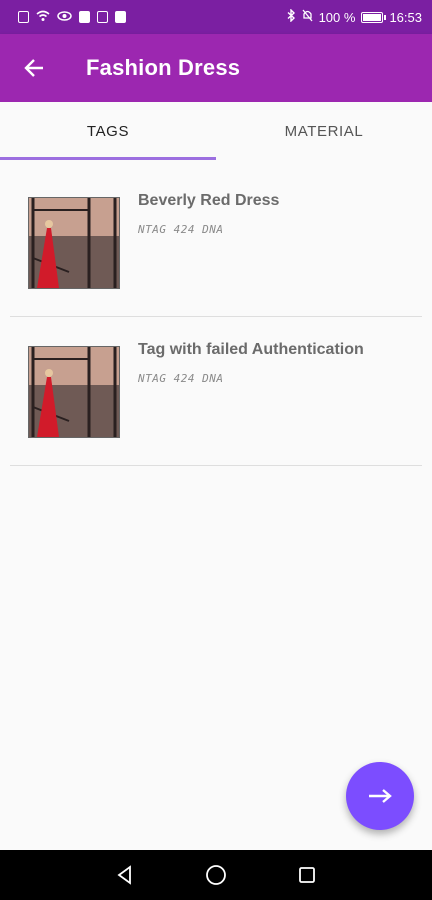 Image resolution: width=432 pixels, height=900 pixels. Describe the element at coordinates (163, 67) in the screenshot. I see `page-title: Fashion Dress` at that location.